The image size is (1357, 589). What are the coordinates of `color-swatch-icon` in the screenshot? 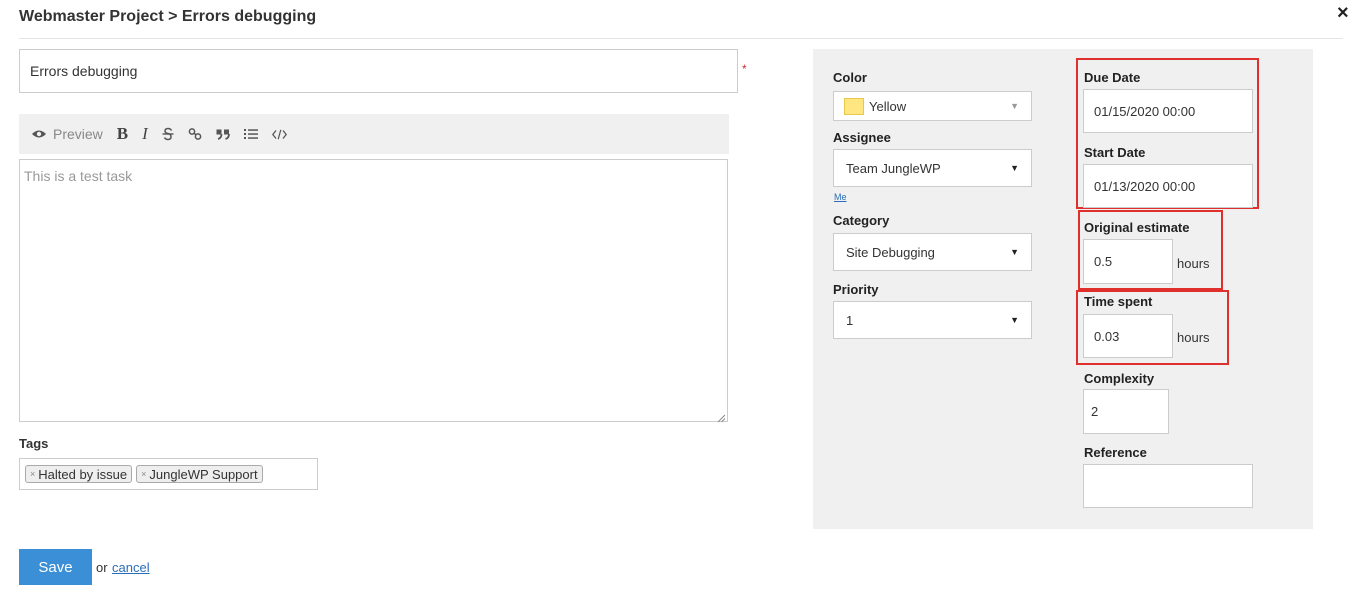 It's located at (854, 106).